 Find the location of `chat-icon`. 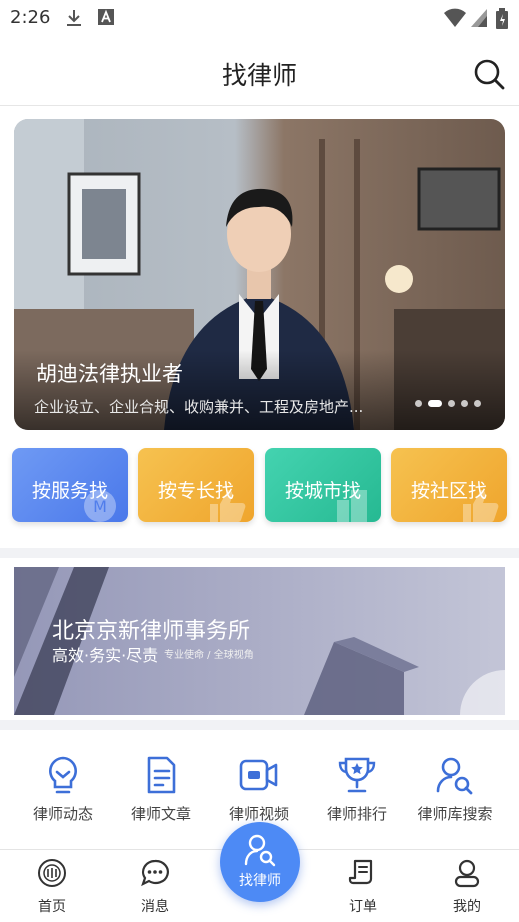

chat-icon is located at coordinates (155, 873).